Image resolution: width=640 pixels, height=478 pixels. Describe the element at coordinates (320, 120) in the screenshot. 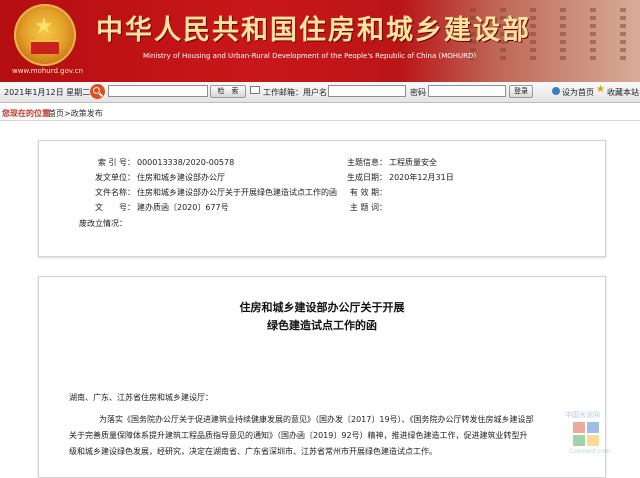

I see `divider` at that location.